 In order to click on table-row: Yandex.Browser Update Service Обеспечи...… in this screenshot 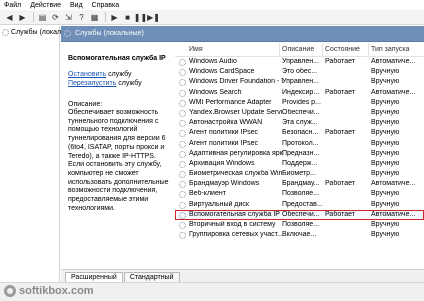, I will do `click(299, 113)`.